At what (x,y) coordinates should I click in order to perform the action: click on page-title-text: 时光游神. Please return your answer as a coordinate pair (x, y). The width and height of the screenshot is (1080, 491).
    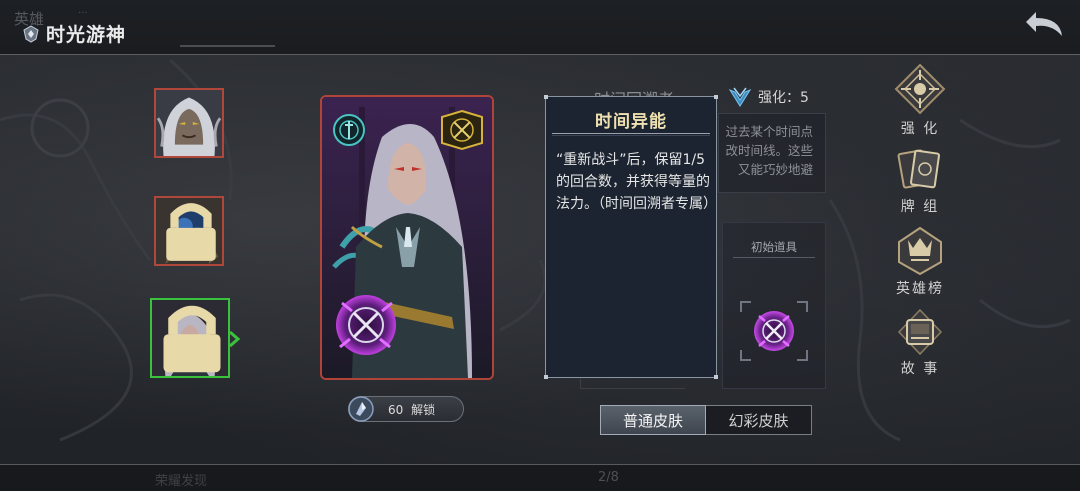
    Looking at the image, I should click on (86, 35).